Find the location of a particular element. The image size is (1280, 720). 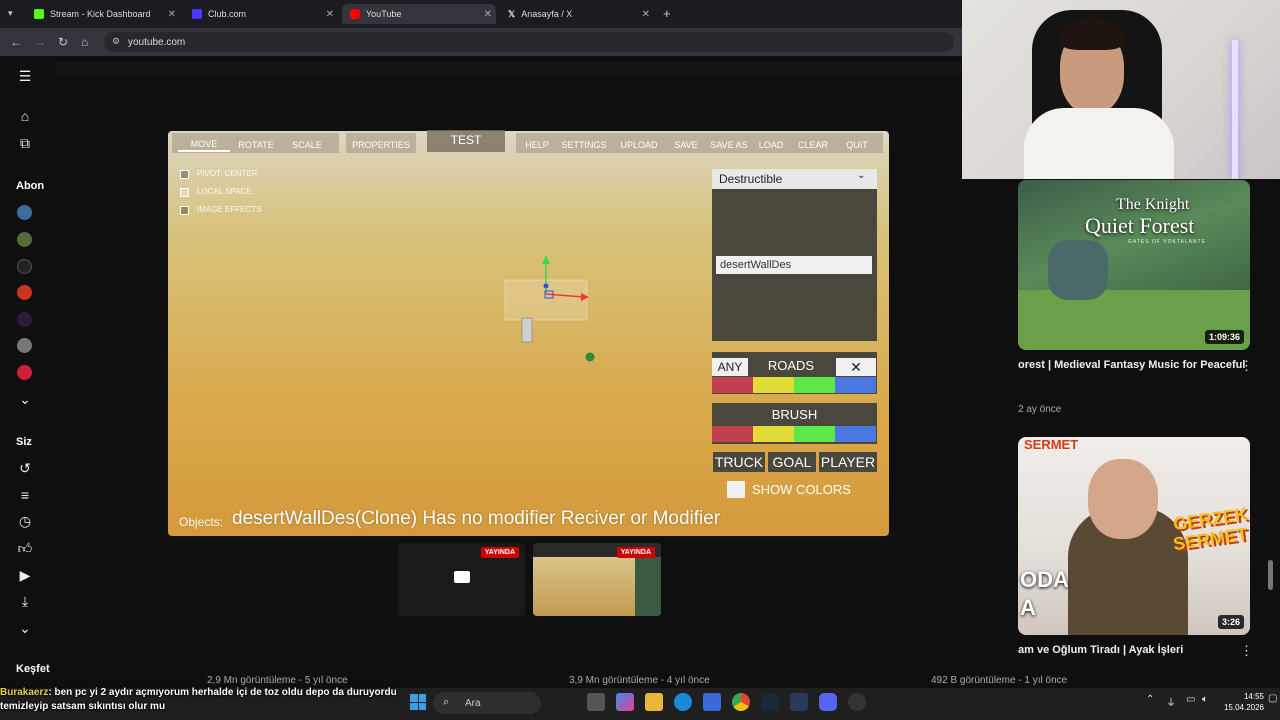

test-button: TEST is located at coordinates (466, 140).